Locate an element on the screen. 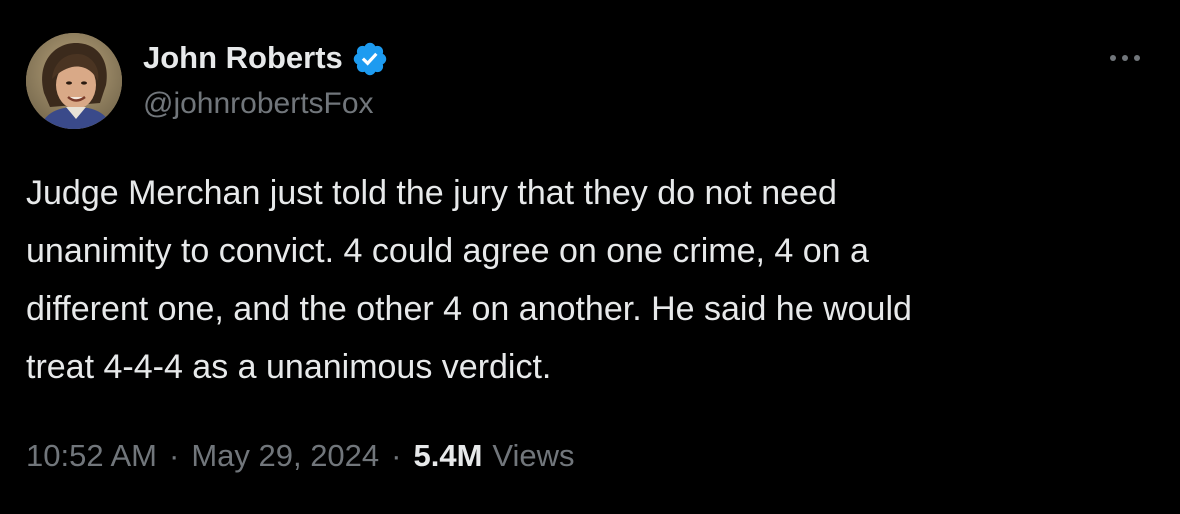 The height and width of the screenshot is (514, 1180). avatar is located at coordinates (74, 81).